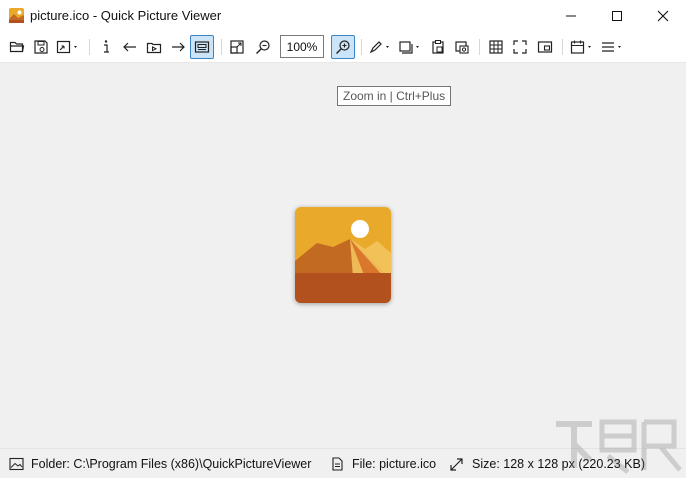 The width and height of the screenshot is (686, 478). I want to click on export-button, so click(68, 47).